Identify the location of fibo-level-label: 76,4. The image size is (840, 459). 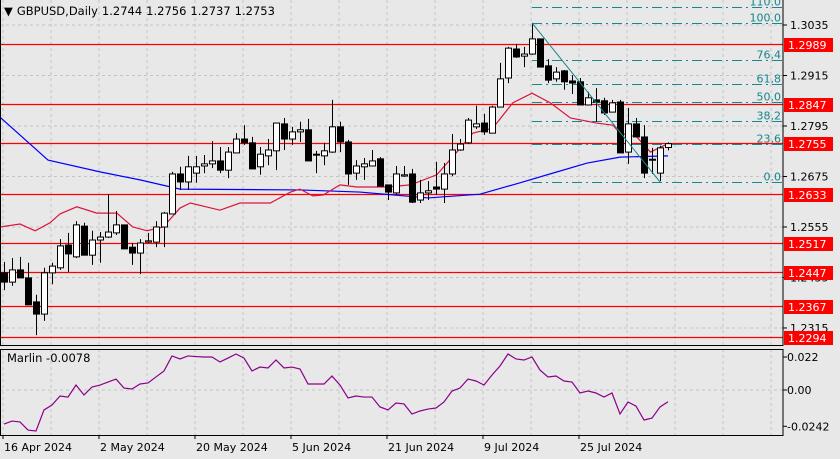
(769, 55).